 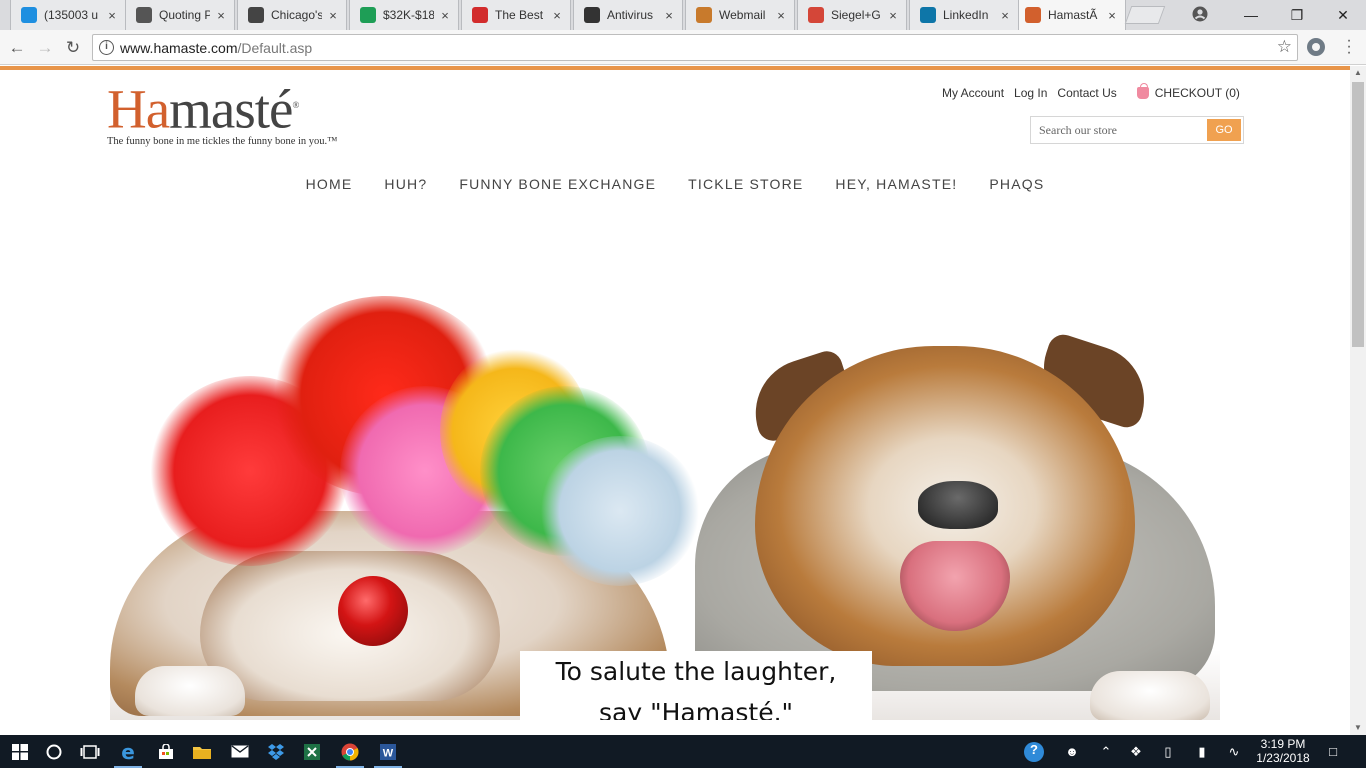 What do you see at coordinates (296, 15) in the screenshot?
I see `browser-tab-title: Chicago's` at bounding box center [296, 15].